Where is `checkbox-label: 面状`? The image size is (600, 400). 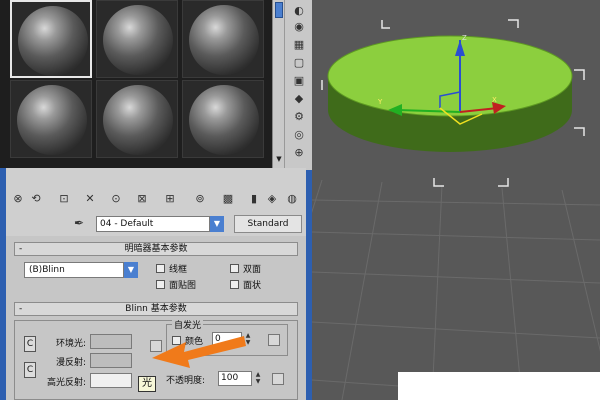 checkbox-label: 面状 is located at coordinates (252, 286).